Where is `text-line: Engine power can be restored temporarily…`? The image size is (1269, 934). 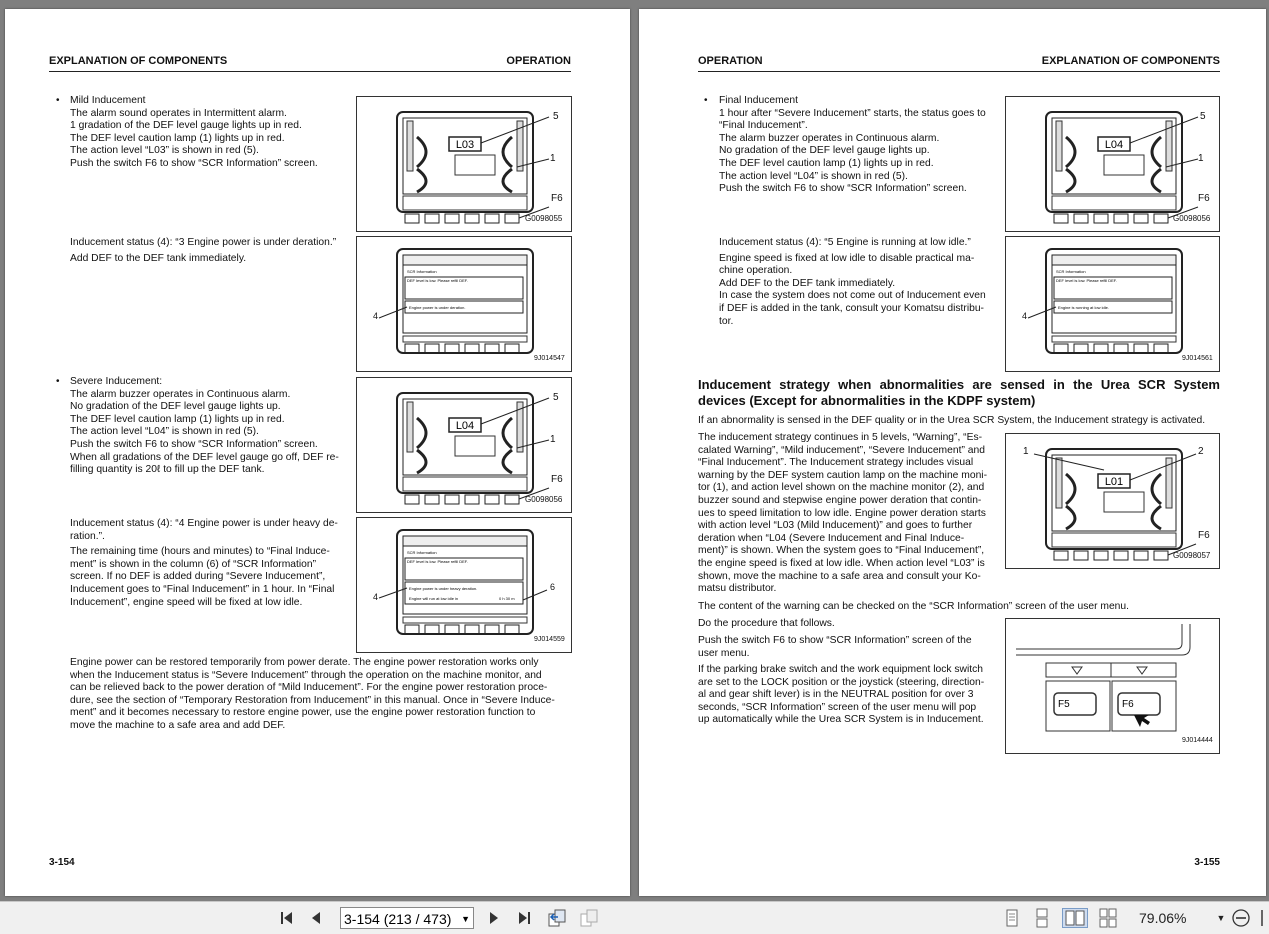 text-line: Engine power can be restored temporarily… is located at coordinates (304, 662).